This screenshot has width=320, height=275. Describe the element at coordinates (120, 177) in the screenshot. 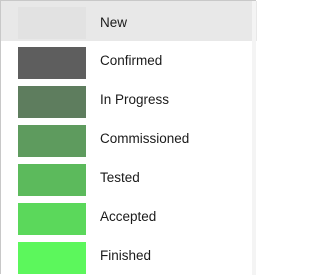

I see `status-label-tested: Tested` at that location.